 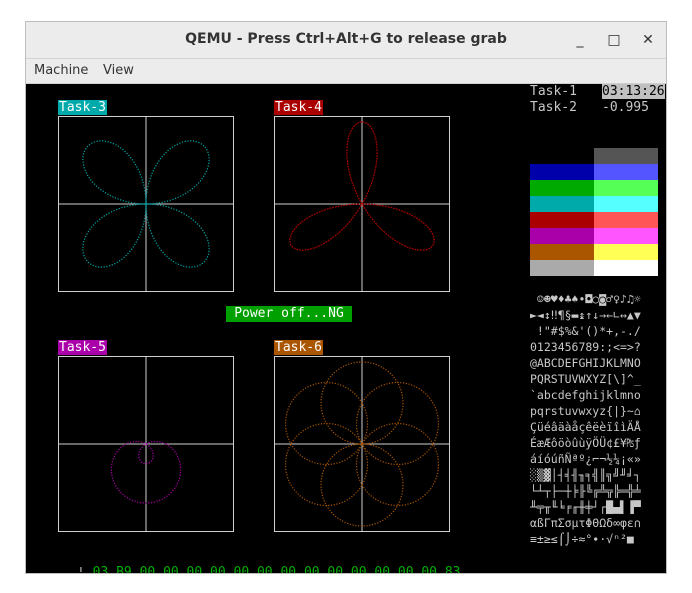 What do you see at coordinates (553, 107) in the screenshot?
I see `task-2-label: Task-2` at bounding box center [553, 107].